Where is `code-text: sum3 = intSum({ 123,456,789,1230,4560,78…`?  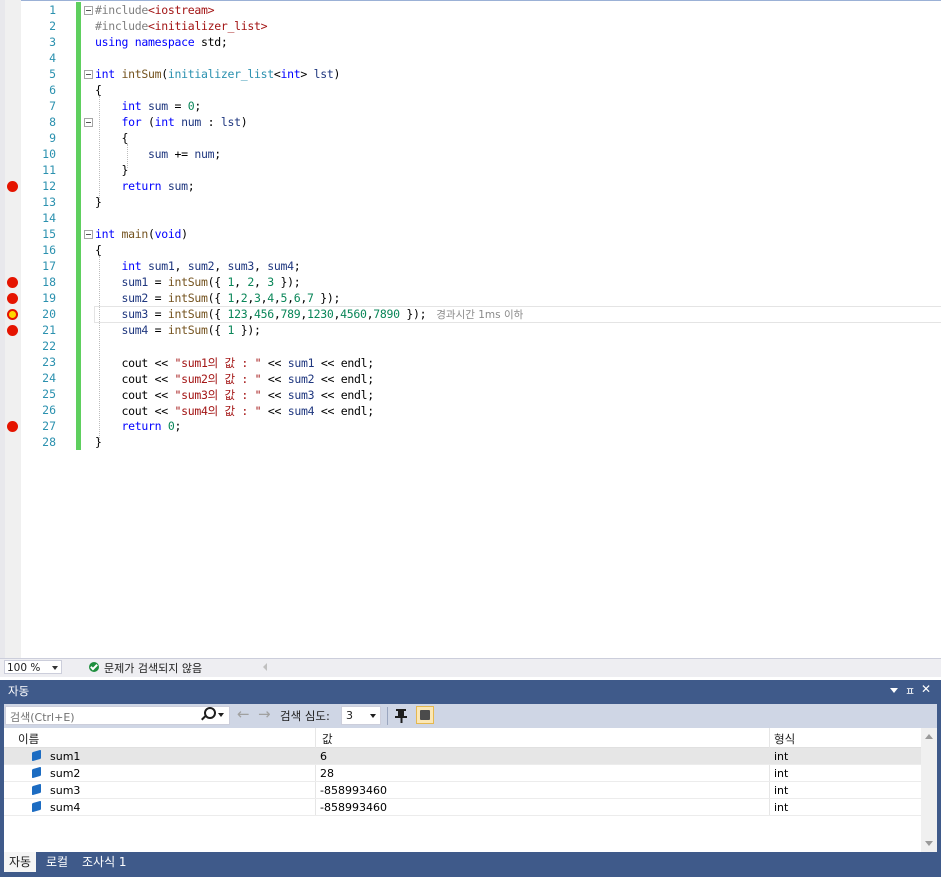 code-text: sum3 = intSum({ 123,456,789,1230,4560,78… is located at coordinates (309, 314).